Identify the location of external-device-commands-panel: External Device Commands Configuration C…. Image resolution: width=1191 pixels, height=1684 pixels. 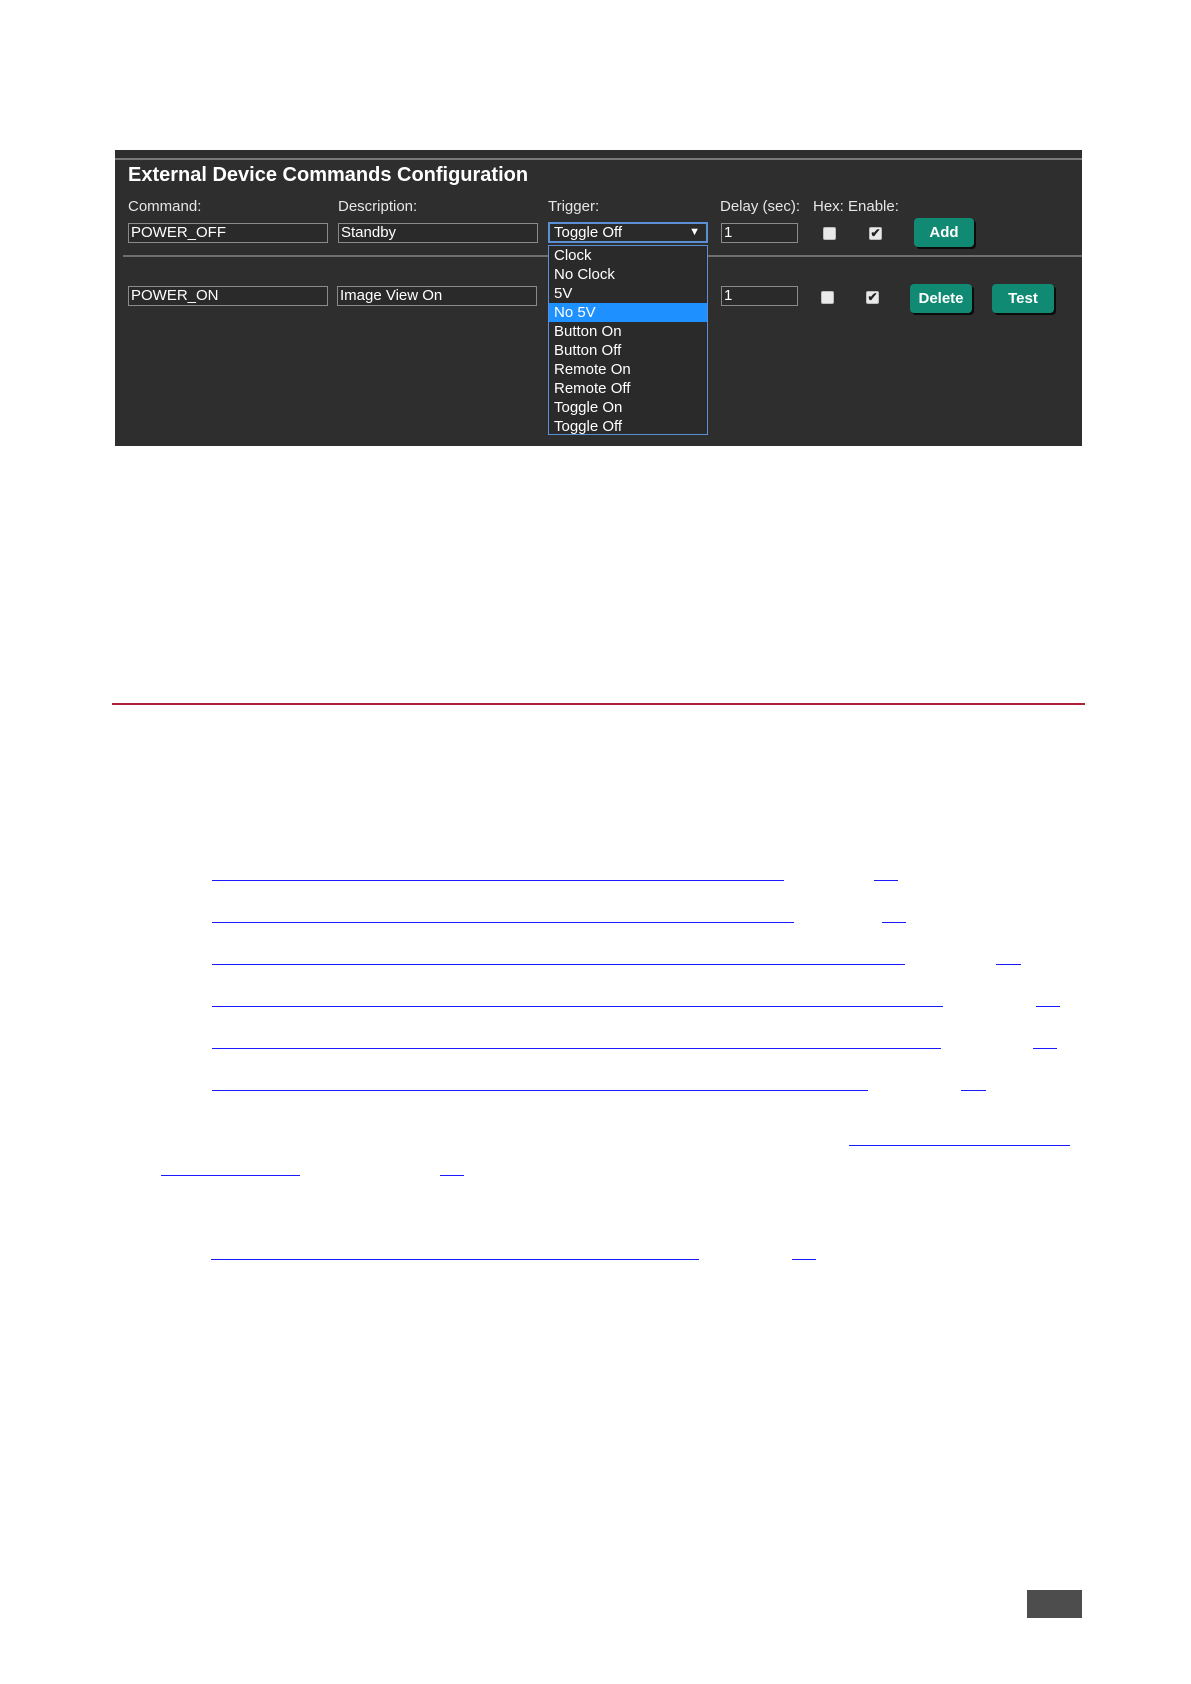
(598, 298).